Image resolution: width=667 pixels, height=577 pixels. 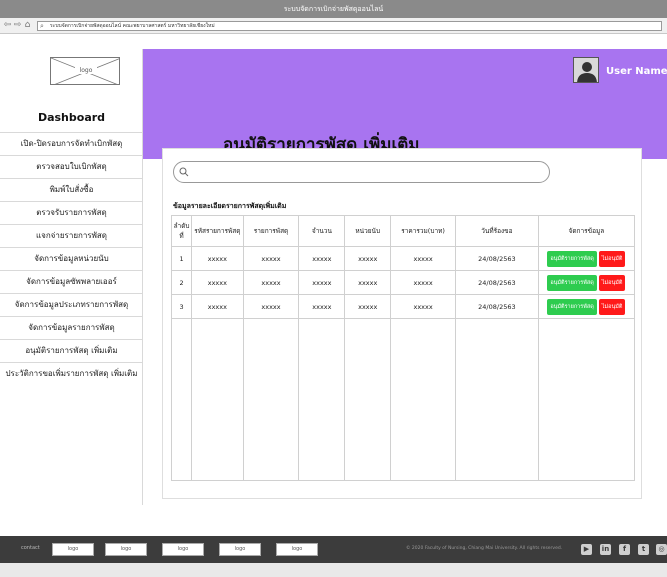 What do you see at coordinates (586, 549) in the screenshot?
I see `youtube-icon: ▶` at bounding box center [586, 549].